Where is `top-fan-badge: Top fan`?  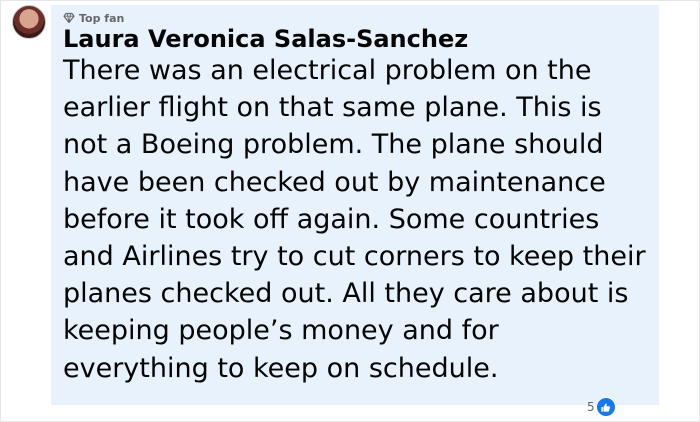
top-fan-badge: Top fan is located at coordinates (94, 18).